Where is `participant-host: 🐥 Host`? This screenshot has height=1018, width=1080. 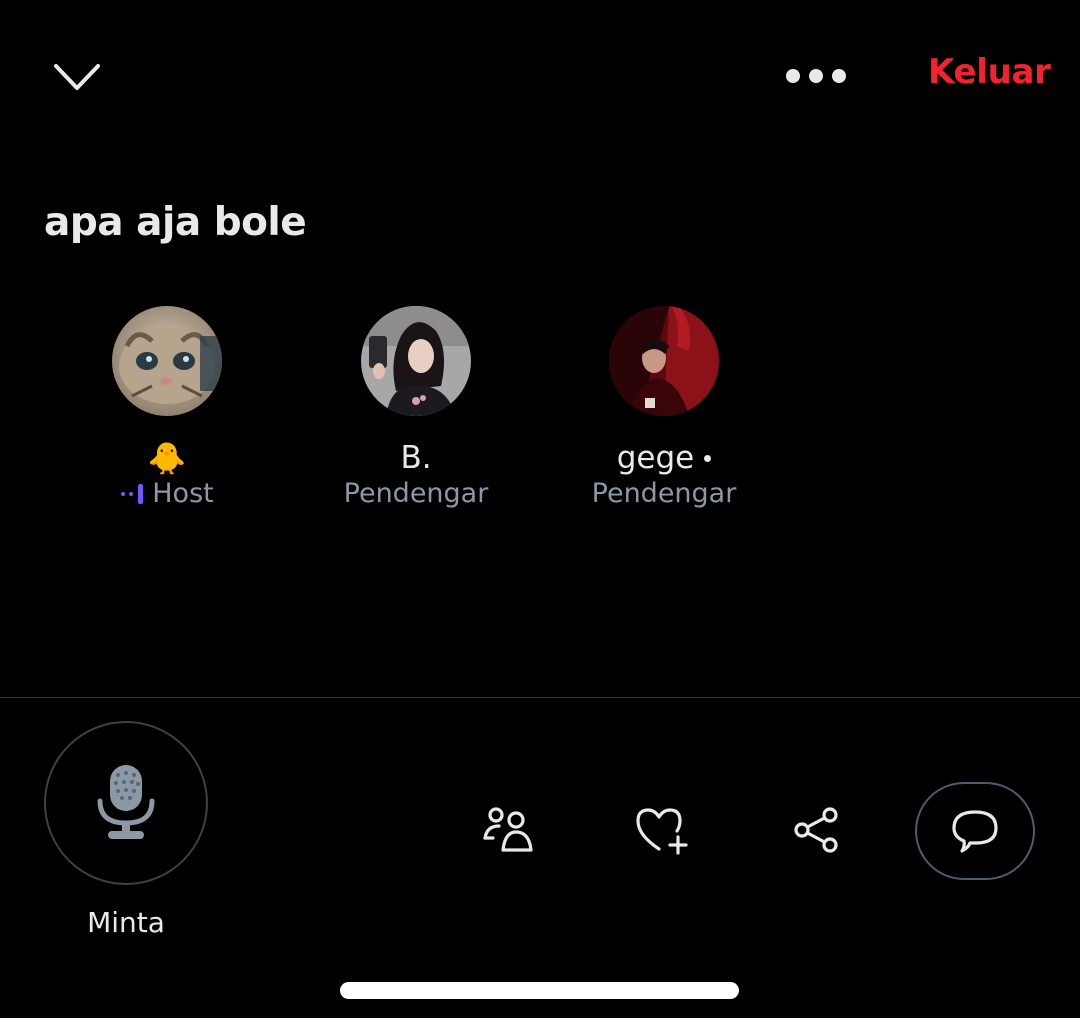
participant-host: 🐥 Host is located at coordinates (167, 407).